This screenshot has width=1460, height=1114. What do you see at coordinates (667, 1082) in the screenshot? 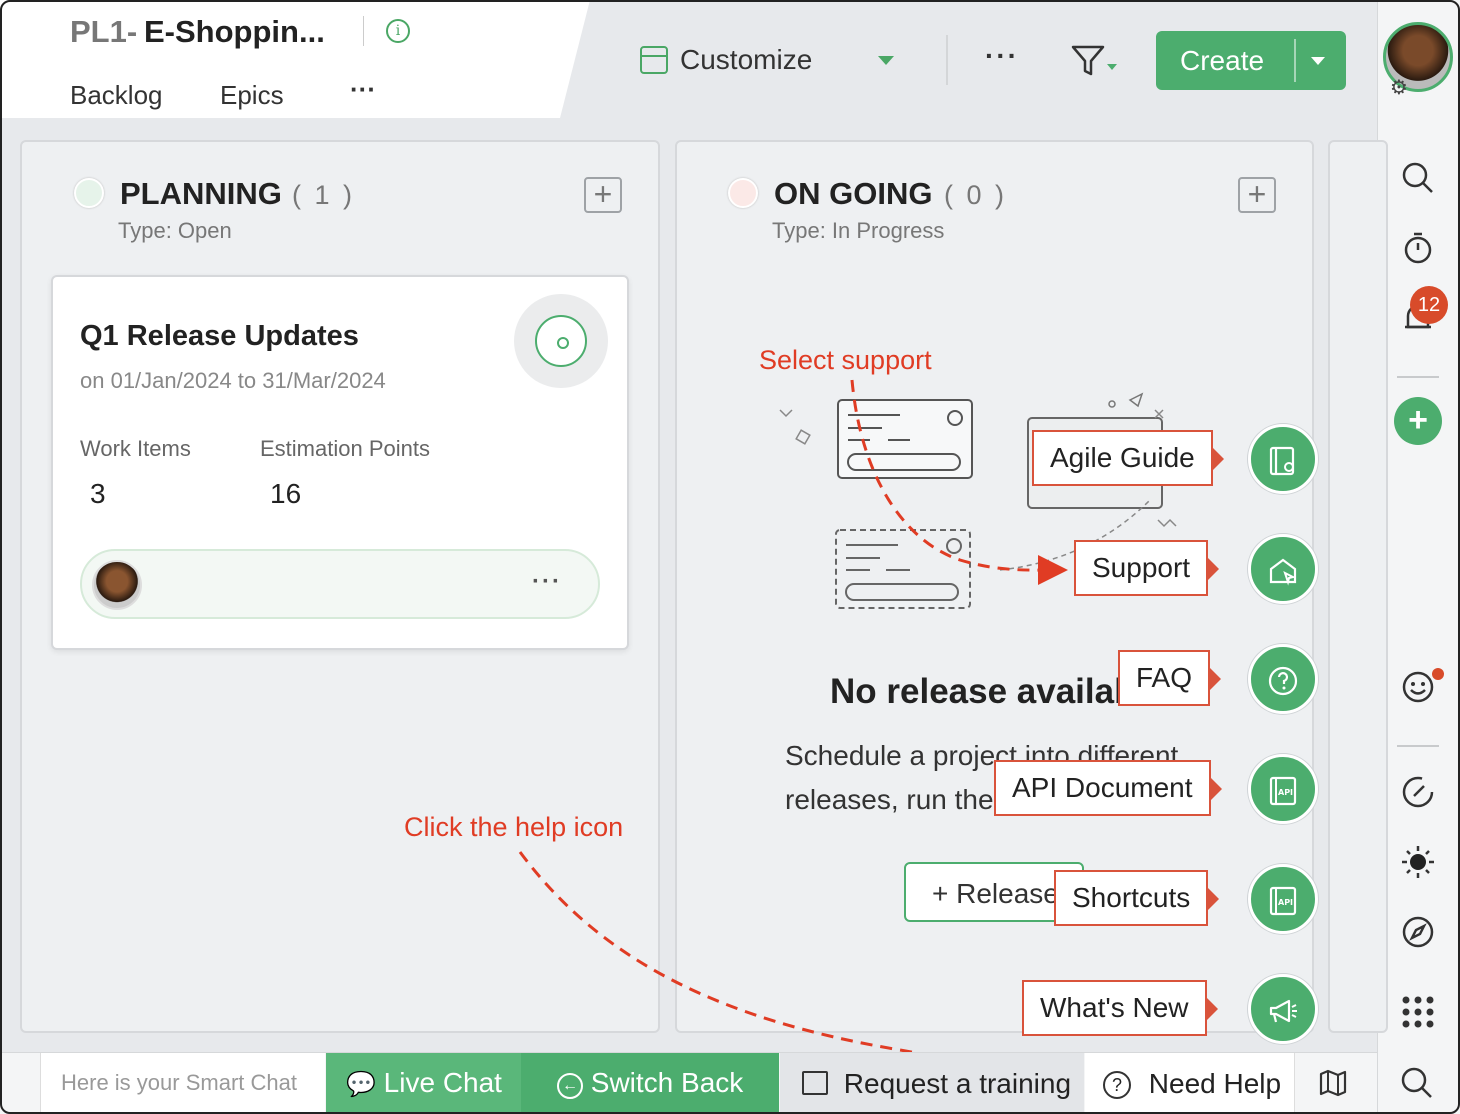
I see `switch-back-label: Switch Back` at bounding box center [667, 1082].